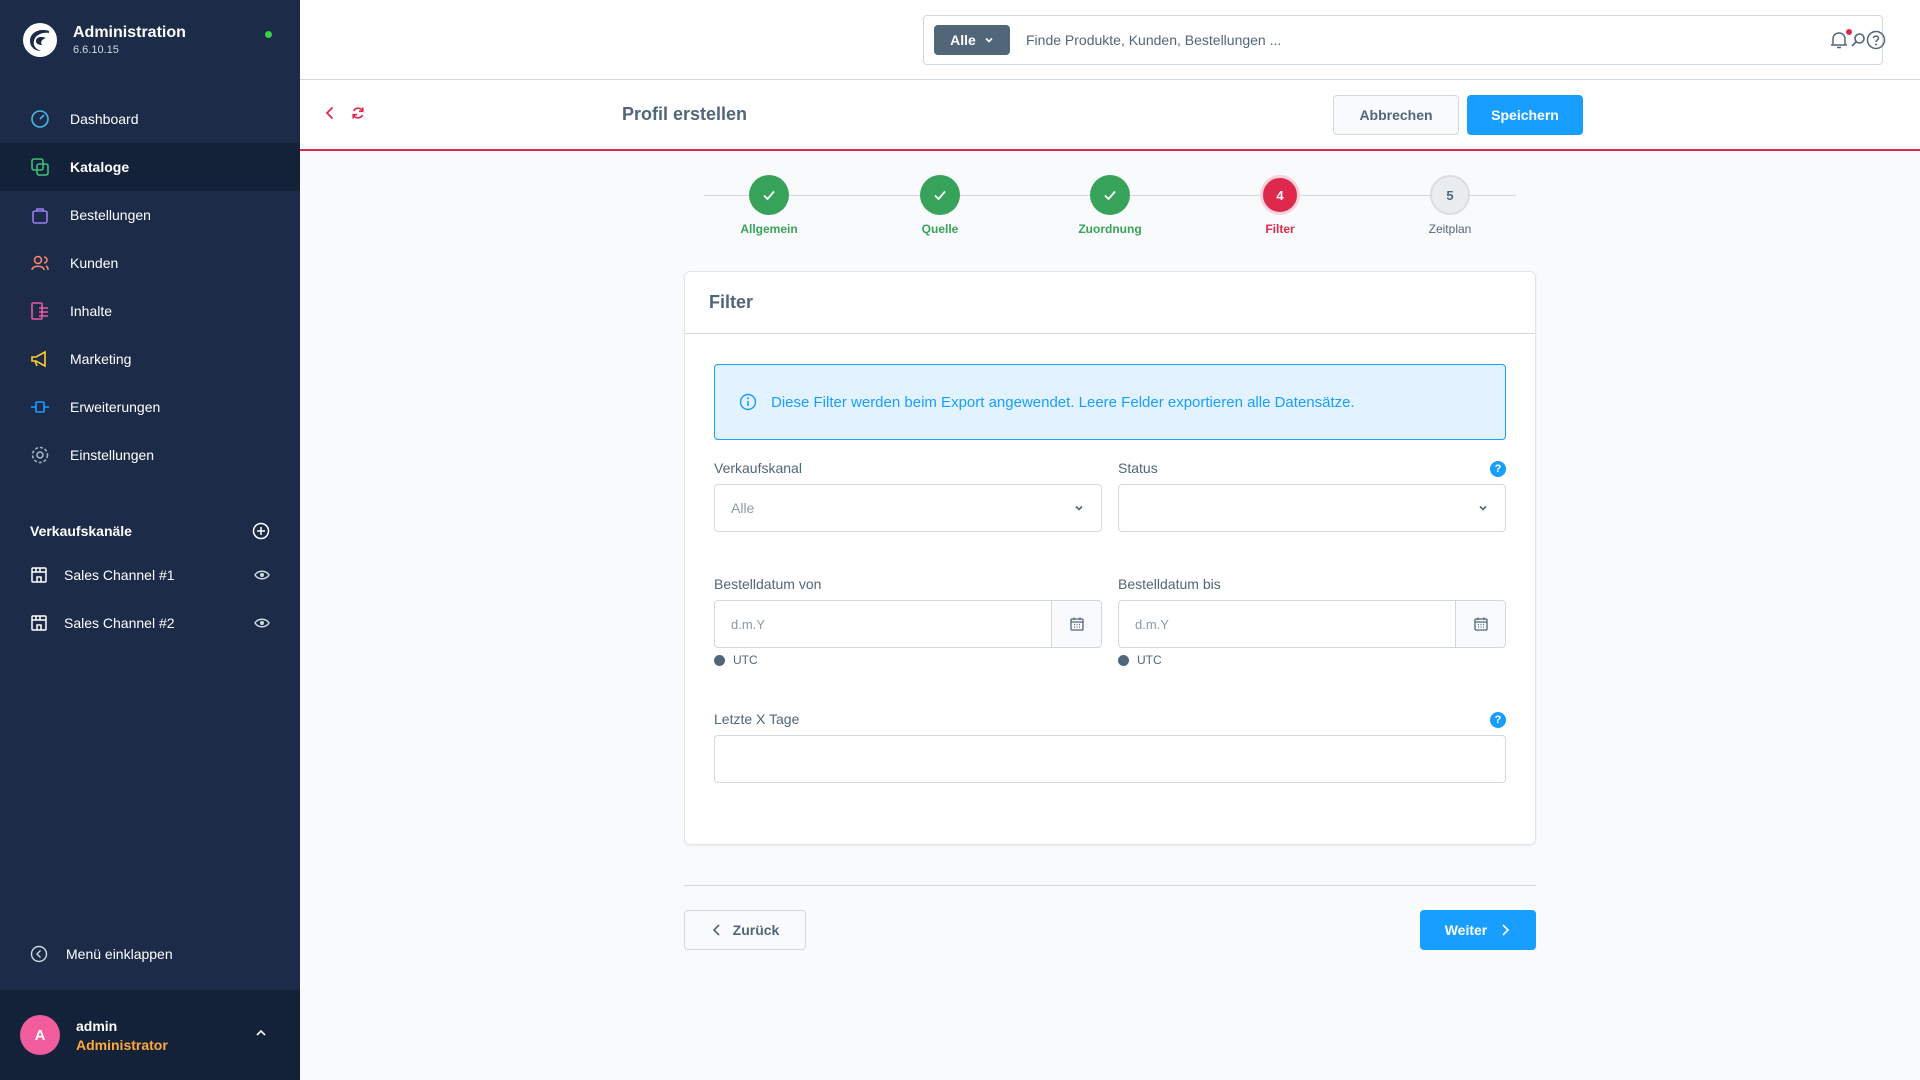 Image resolution: width=1920 pixels, height=1080 pixels. What do you see at coordinates (100, 167) in the screenshot?
I see `sidebar-item-label: Kataloge` at bounding box center [100, 167].